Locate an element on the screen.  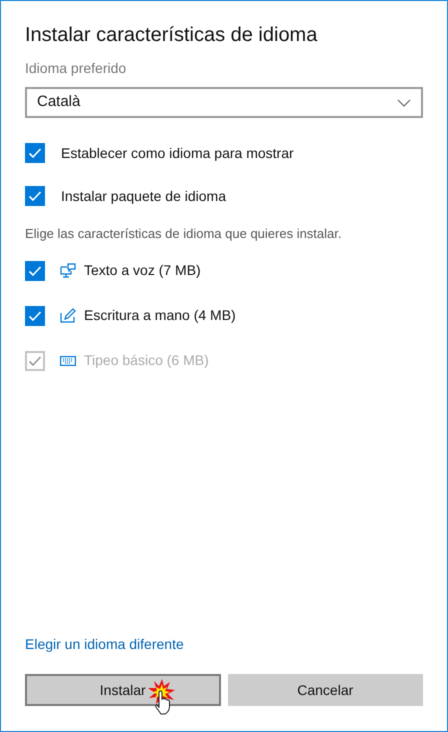
keyboard-icon is located at coordinates (68, 360).